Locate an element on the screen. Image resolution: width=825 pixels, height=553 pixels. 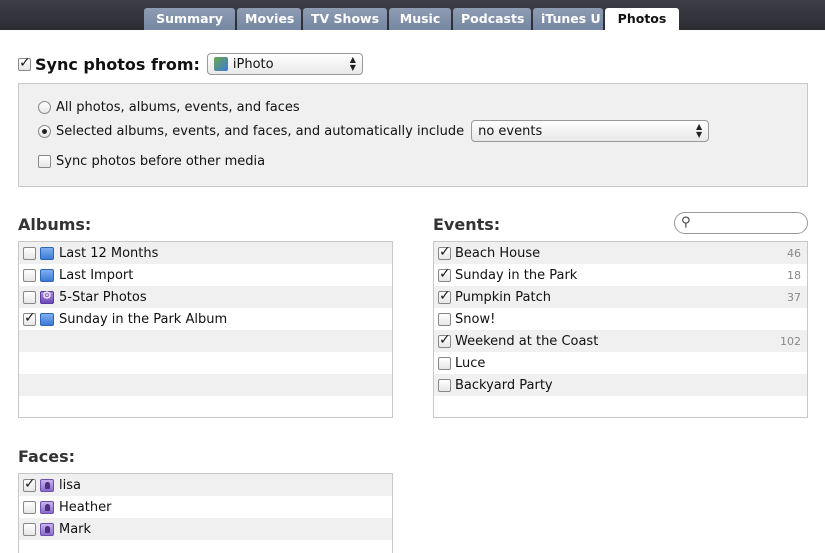
tab-tv-shows: TV Shows is located at coordinates (345, 19).